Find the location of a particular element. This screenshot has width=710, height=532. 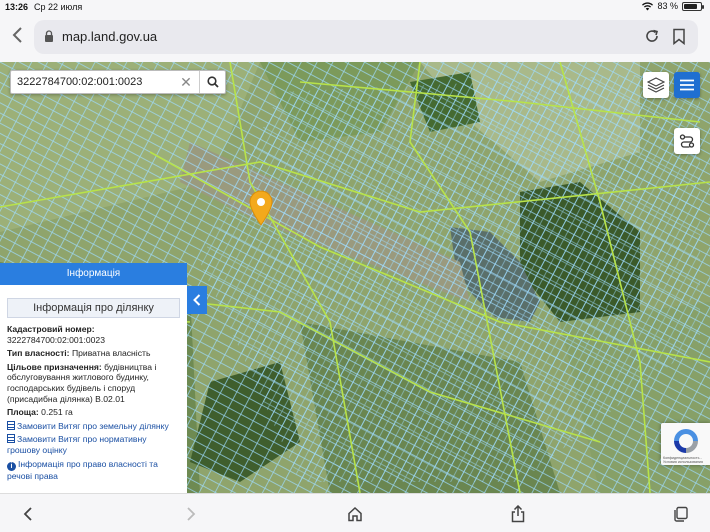

hamburger-icon is located at coordinates (687, 85).